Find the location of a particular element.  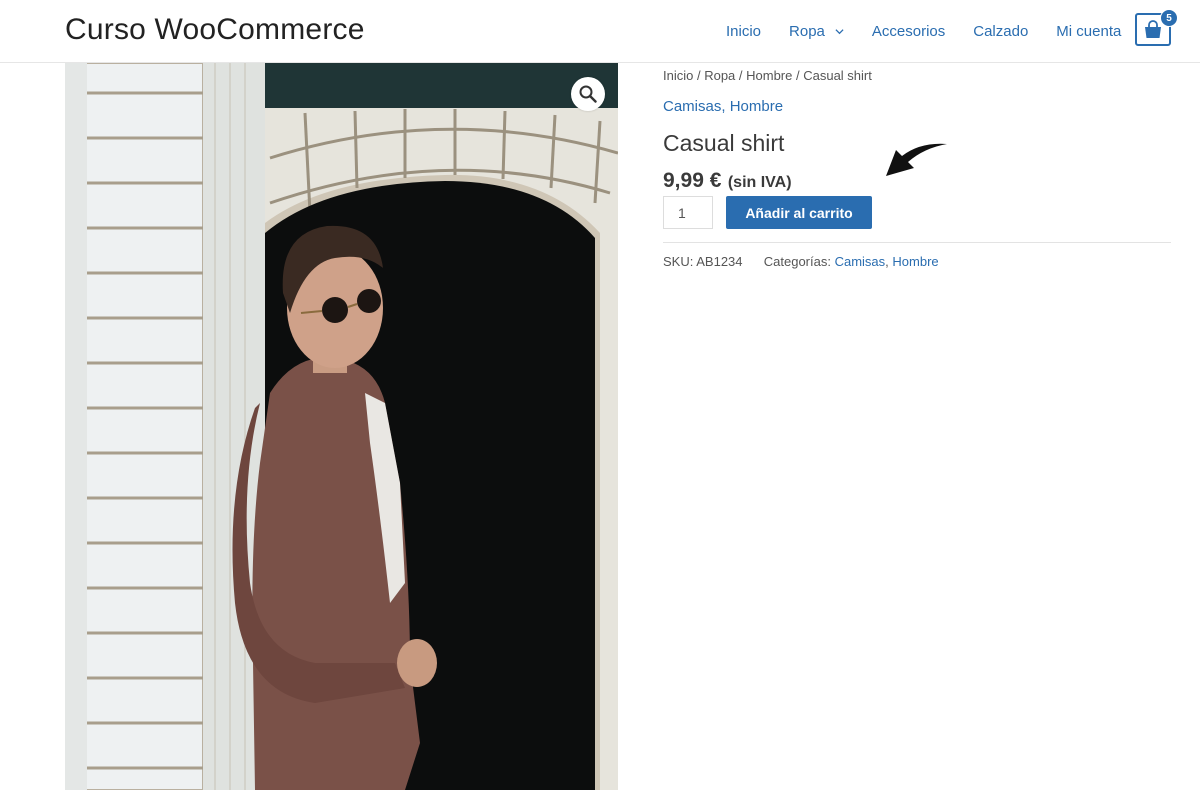

product-title: Casual shirt is located at coordinates (724, 143).